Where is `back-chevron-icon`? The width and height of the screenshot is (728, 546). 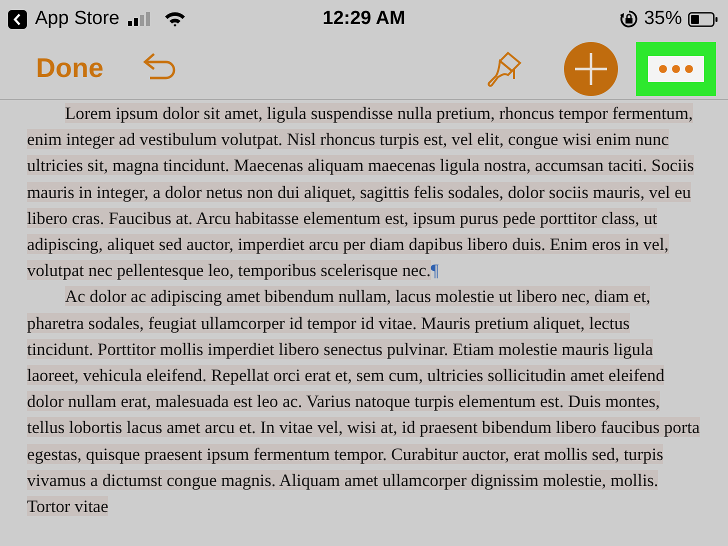 back-chevron-icon is located at coordinates (17, 19).